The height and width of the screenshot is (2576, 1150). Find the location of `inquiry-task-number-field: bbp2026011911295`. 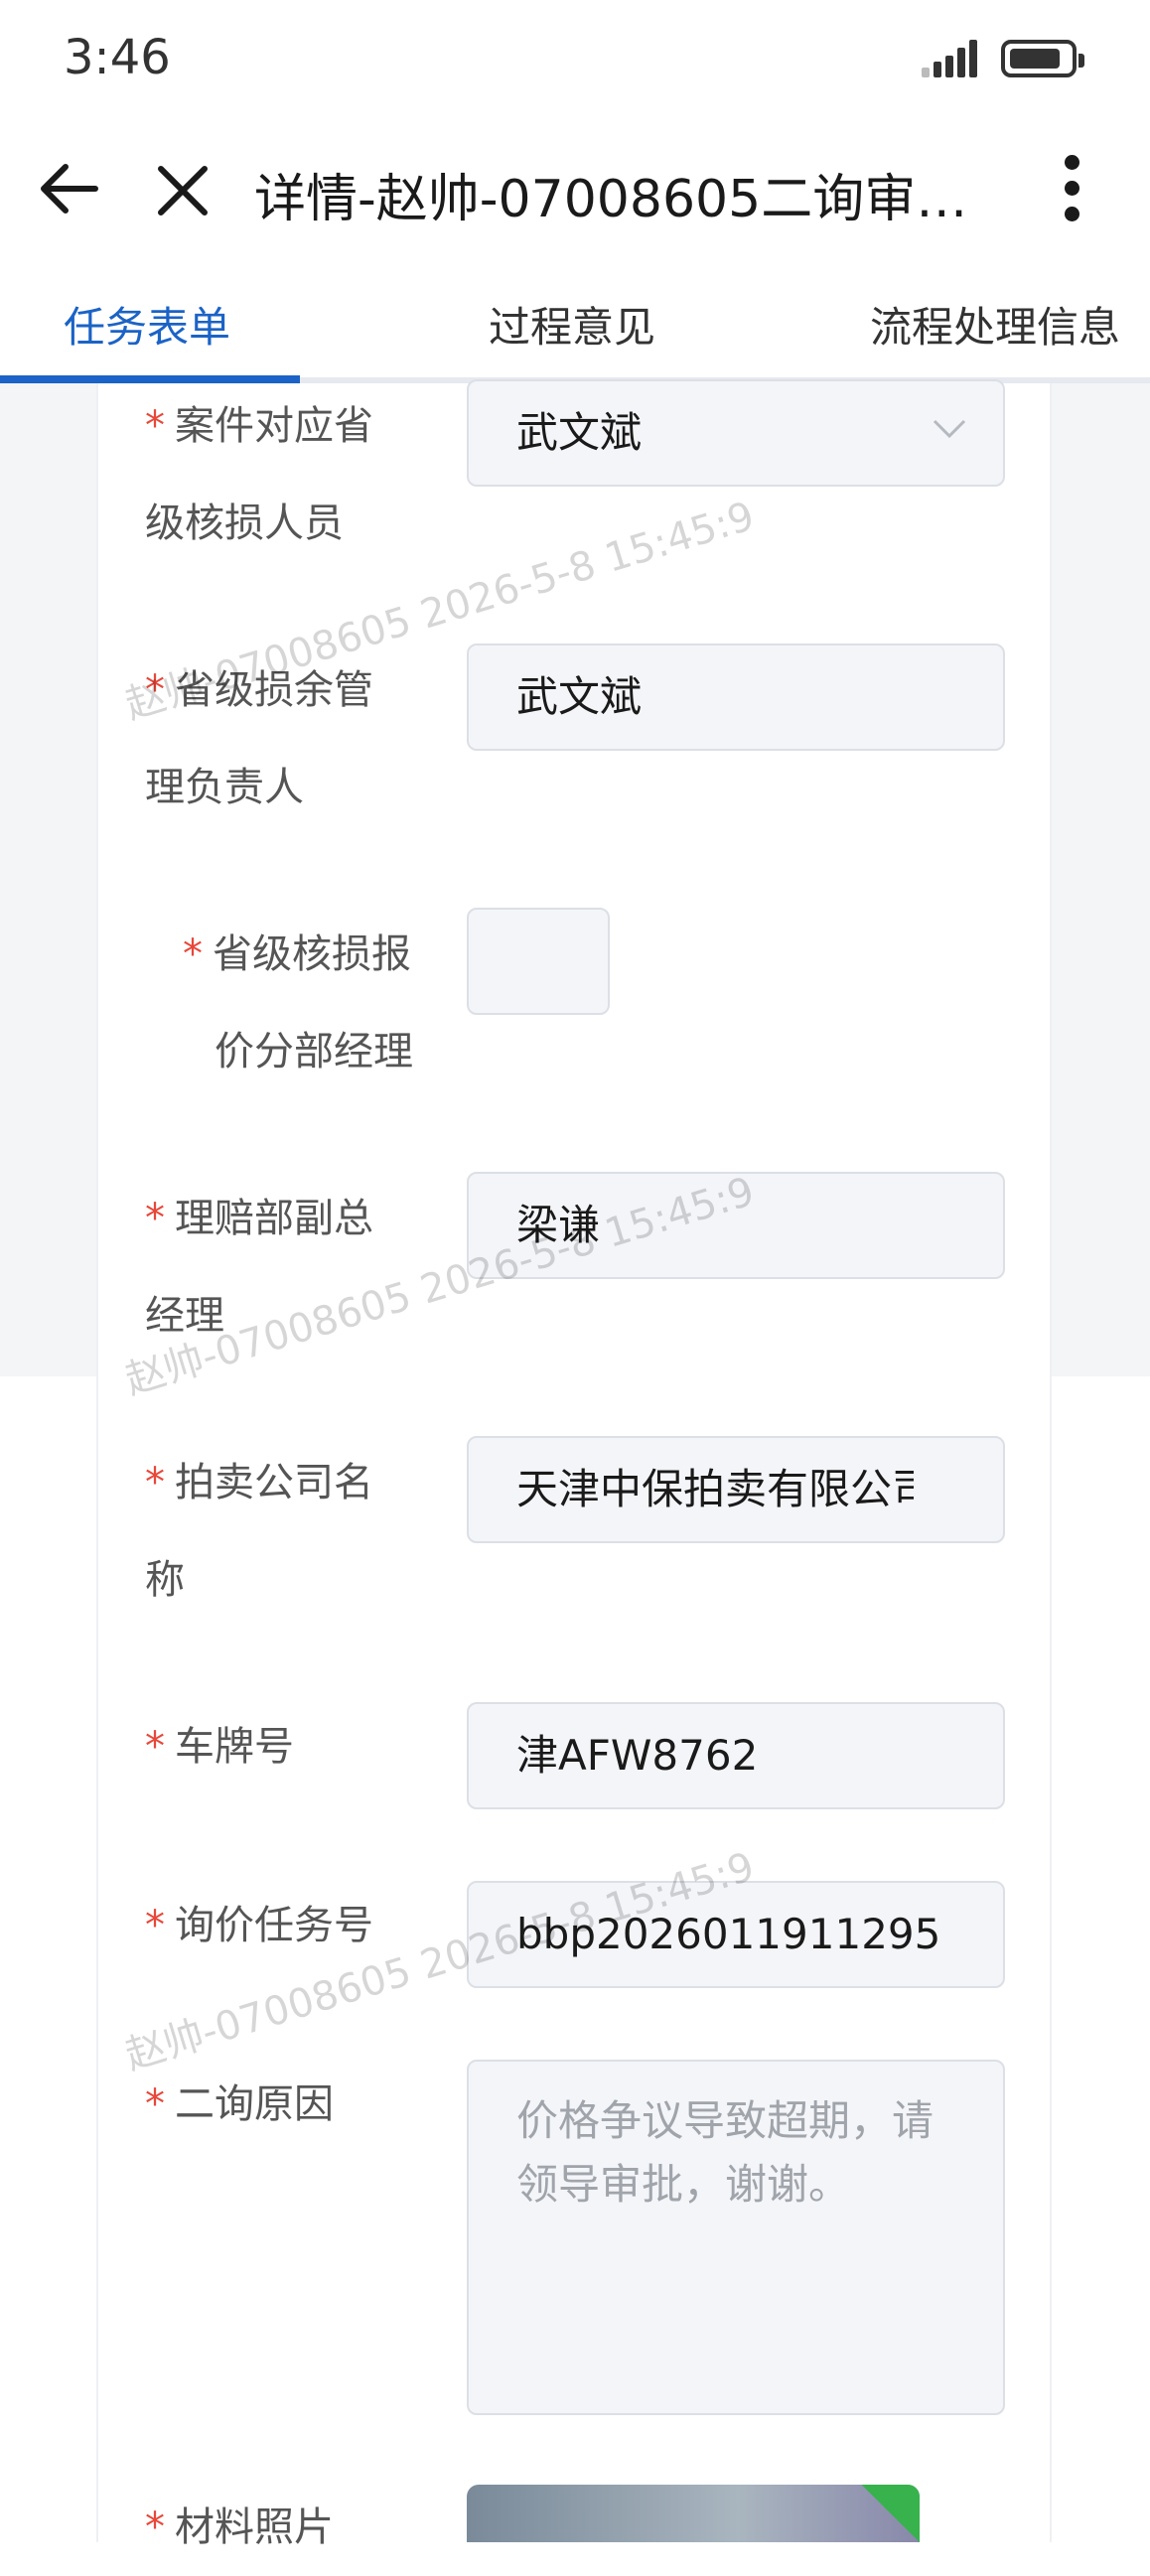

inquiry-task-number-field: bbp2026011911295 is located at coordinates (736, 1935).